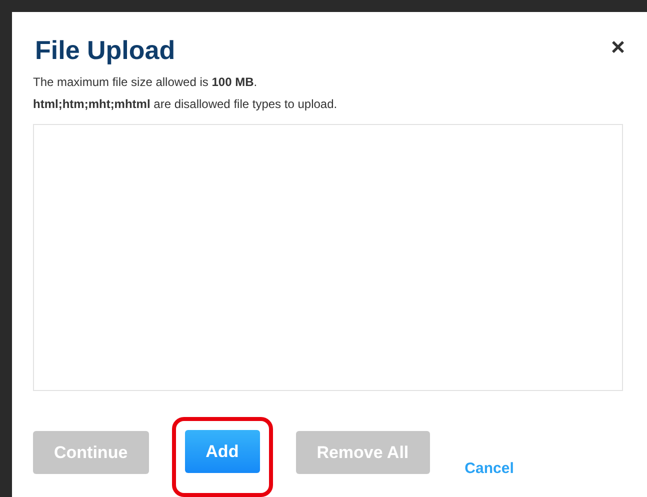 This screenshot has height=497, width=647. What do you see at coordinates (222, 451) in the screenshot?
I see `action-button: Add` at bounding box center [222, 451].